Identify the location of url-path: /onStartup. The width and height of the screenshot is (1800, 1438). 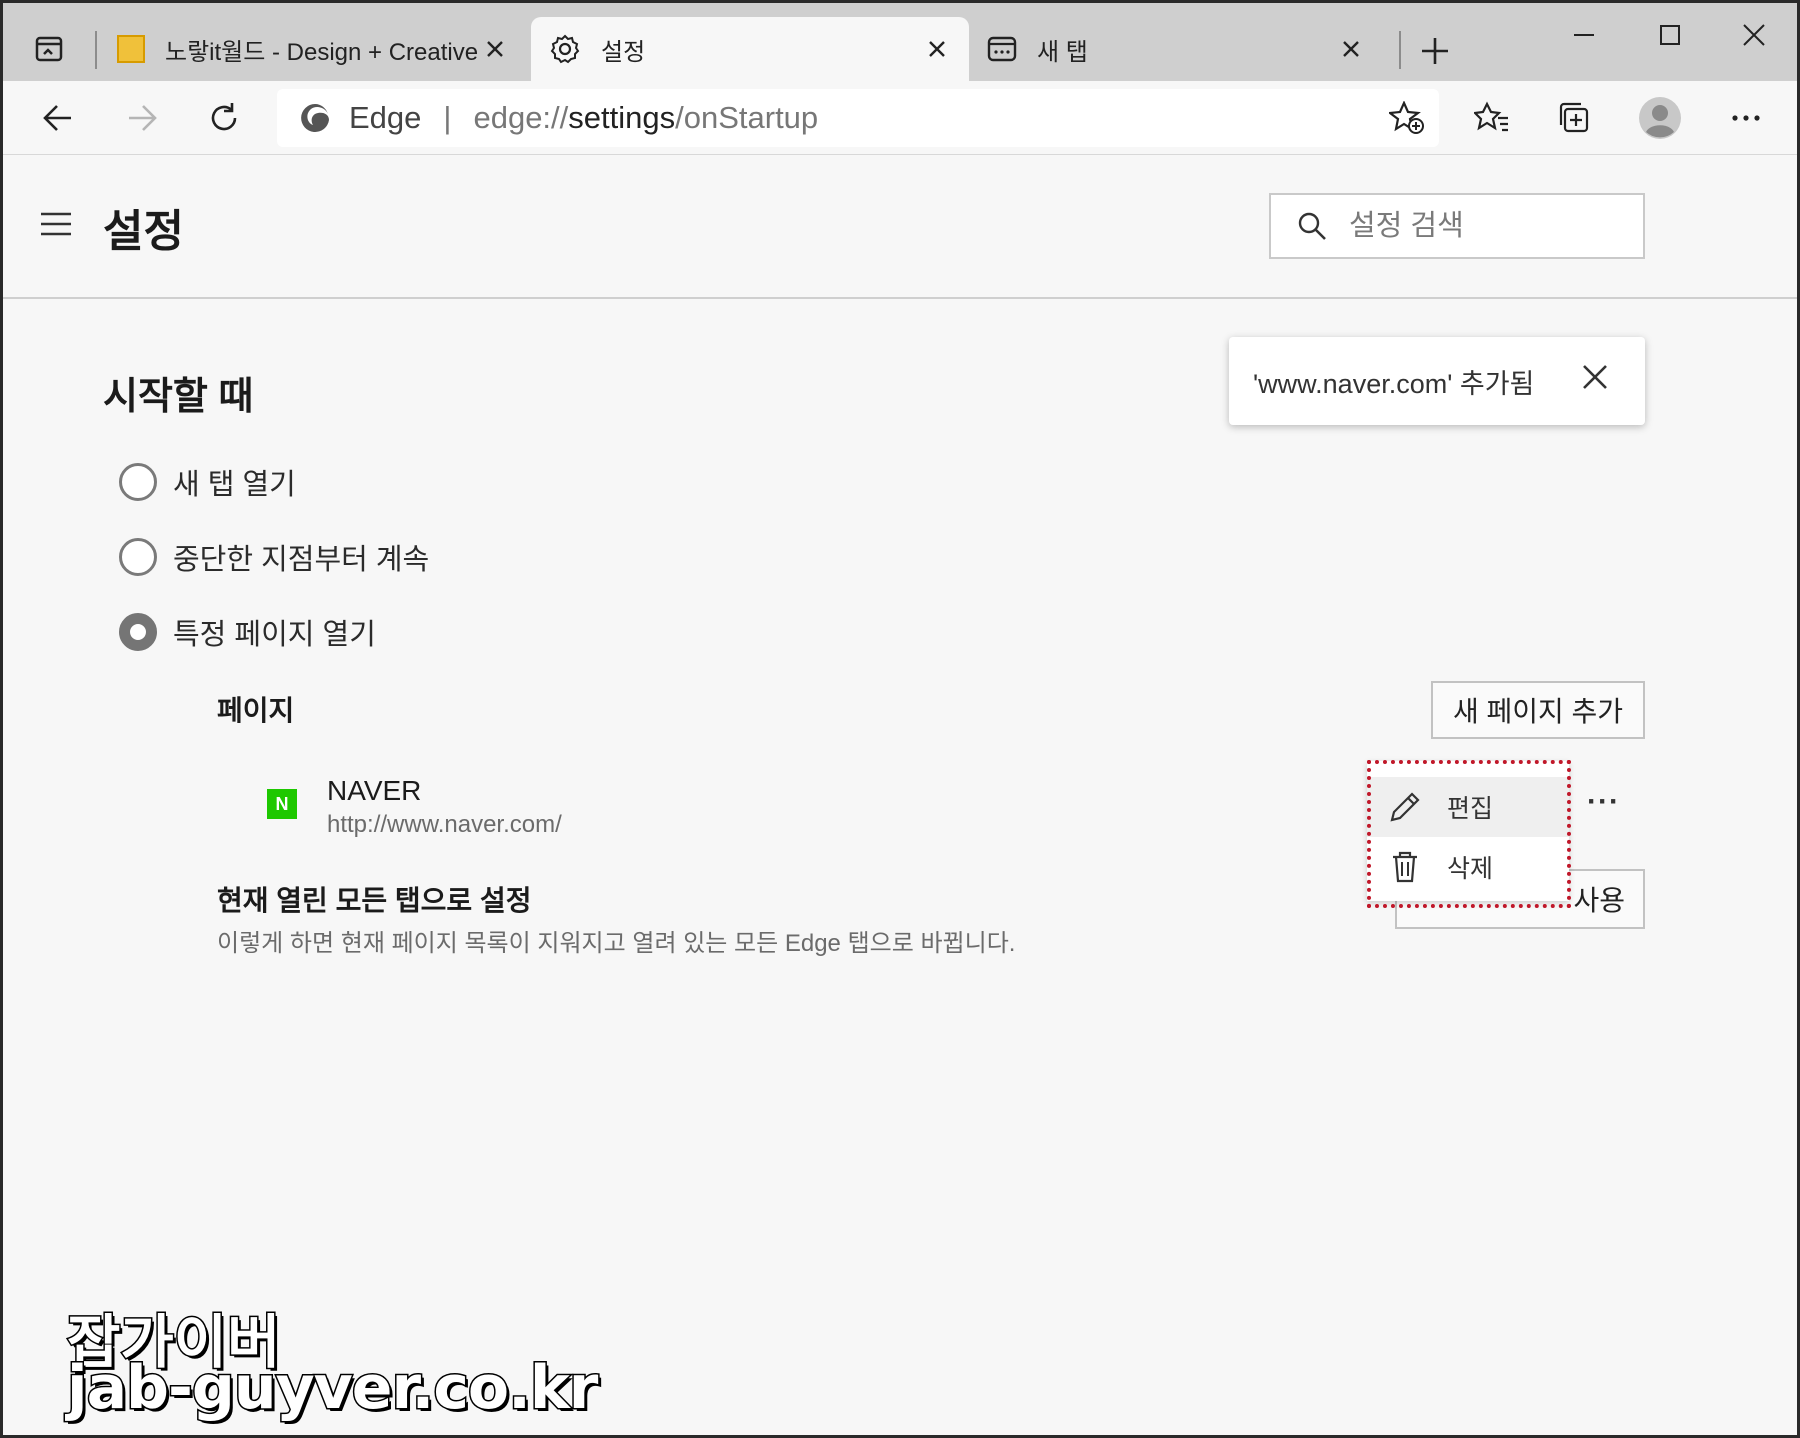
(747, 117).